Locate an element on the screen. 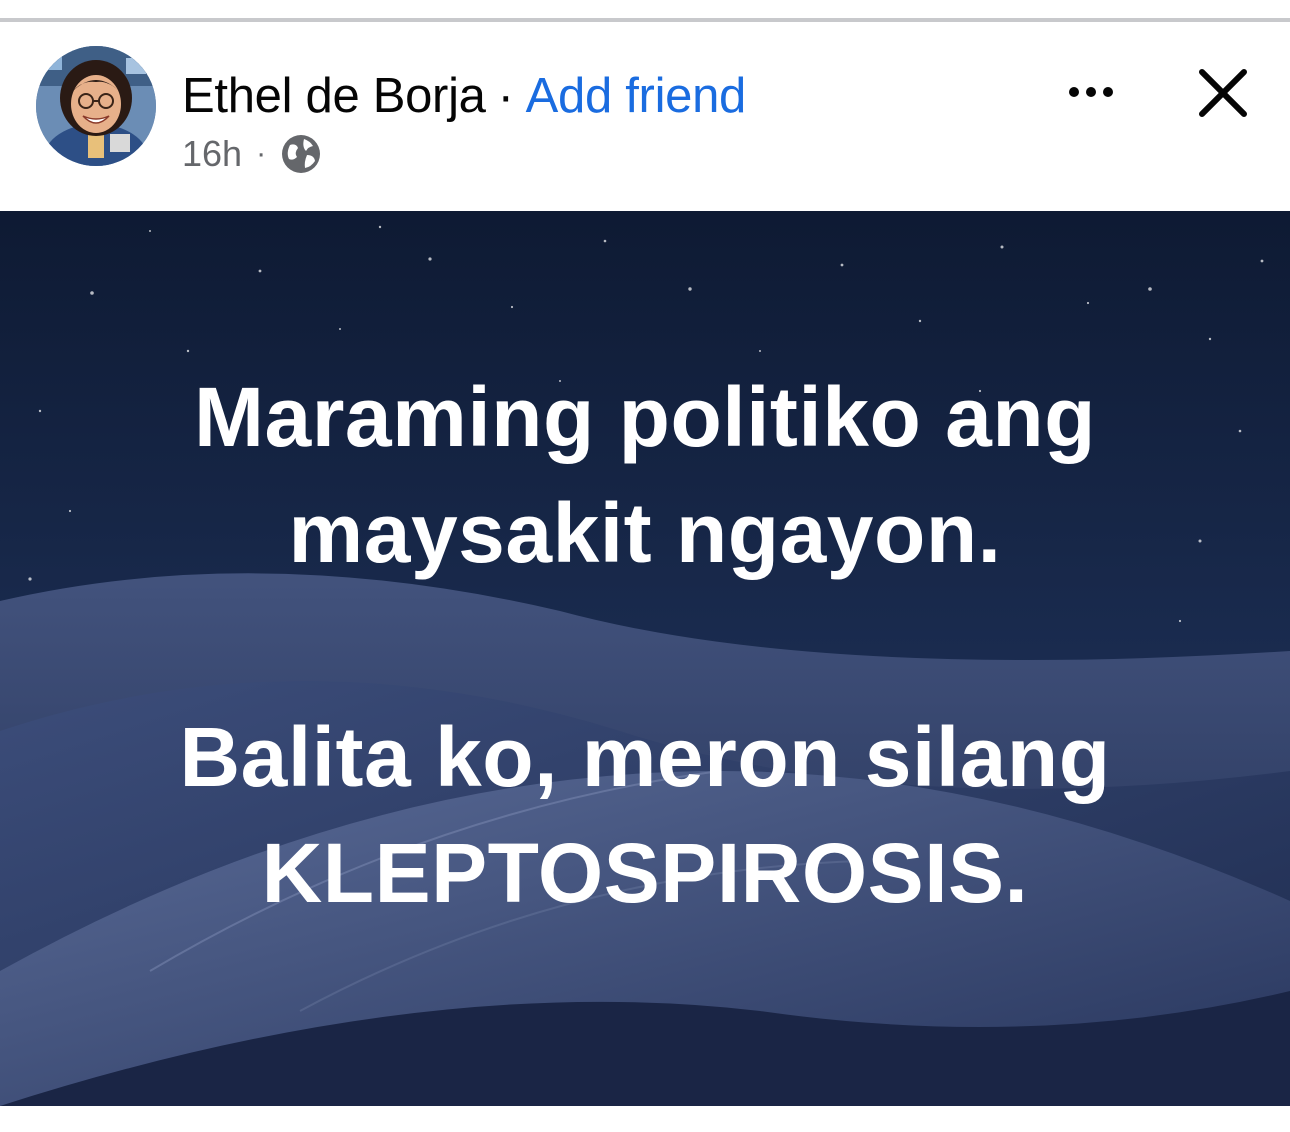 This screenshot has height=1132, width=1290. more-options-icon is located at coordinates (1091, 92).